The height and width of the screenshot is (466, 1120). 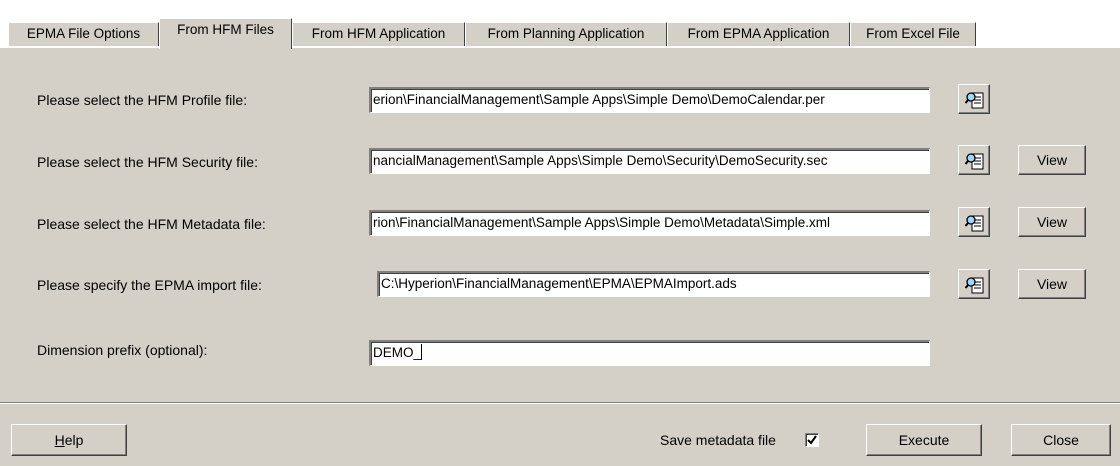 What do you see at coordinates (649, 353) in the screenshot?
I see `dimension-prefix-input: DEMO_` at bounding box center [649, 353].